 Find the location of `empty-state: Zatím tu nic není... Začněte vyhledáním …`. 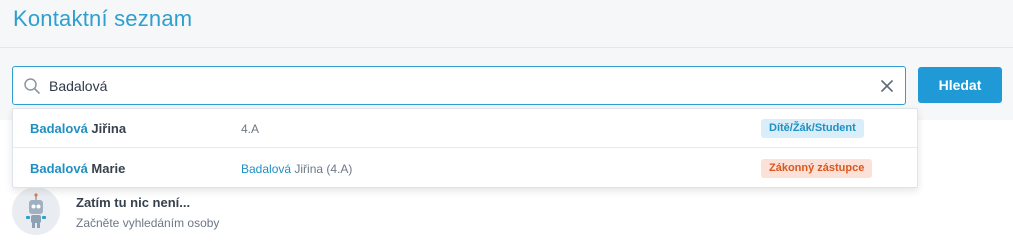

empty-state: Zatím tu nic není... Začněte vyhledáním … is located at coordinates (212, 213).